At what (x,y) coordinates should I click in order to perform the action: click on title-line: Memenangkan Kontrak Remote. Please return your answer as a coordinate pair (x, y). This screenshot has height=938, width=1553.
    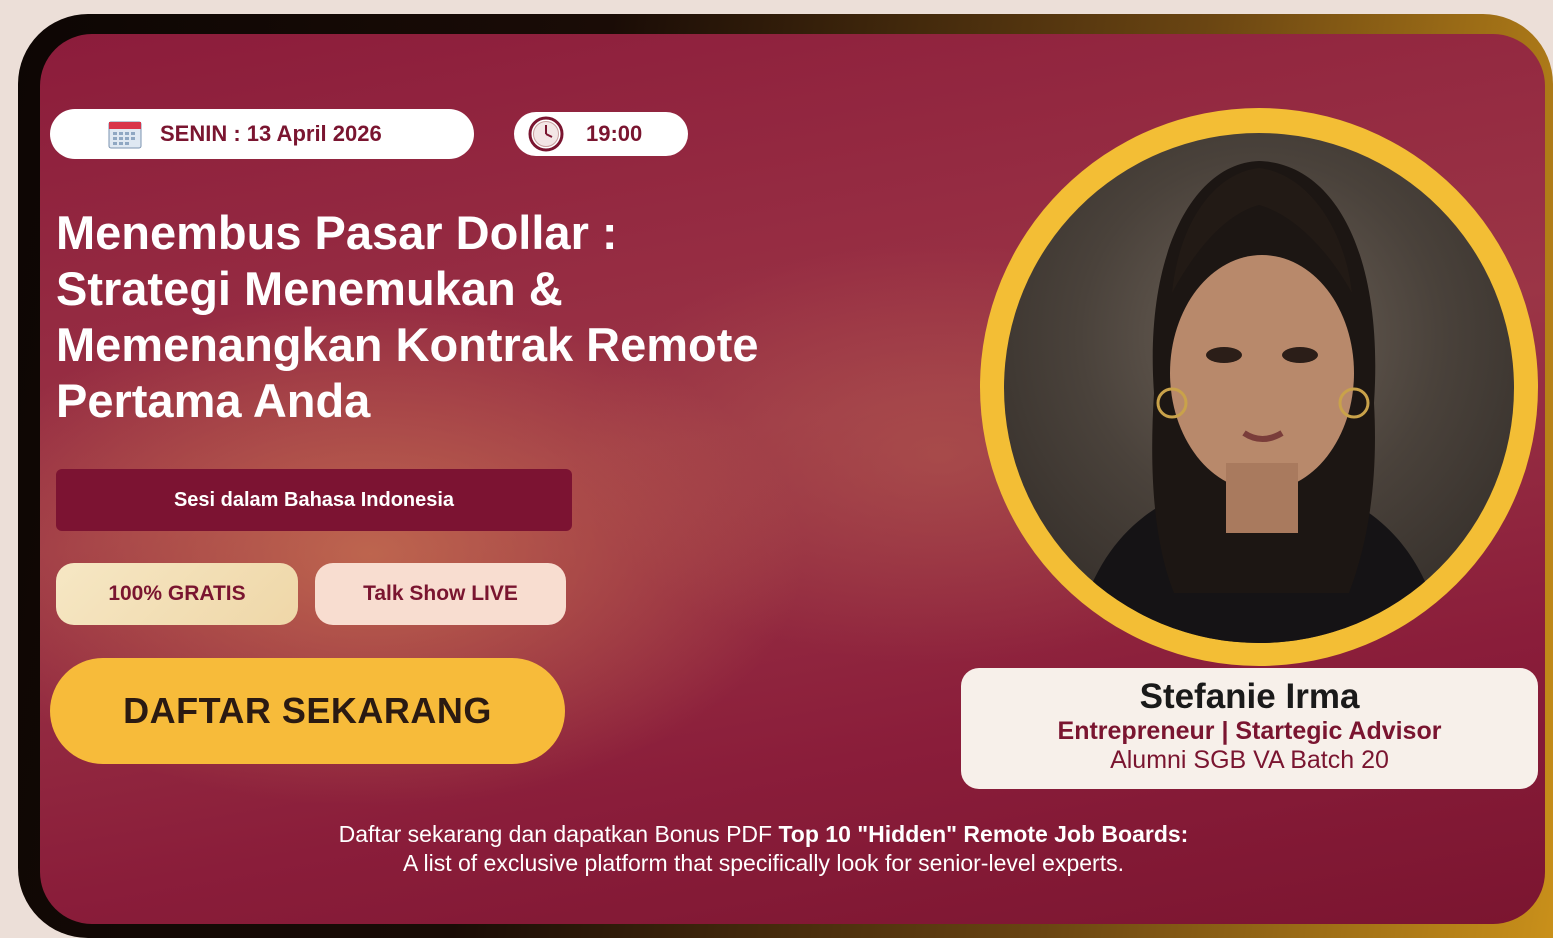
    Looking at the image, I should click on (407, 344).